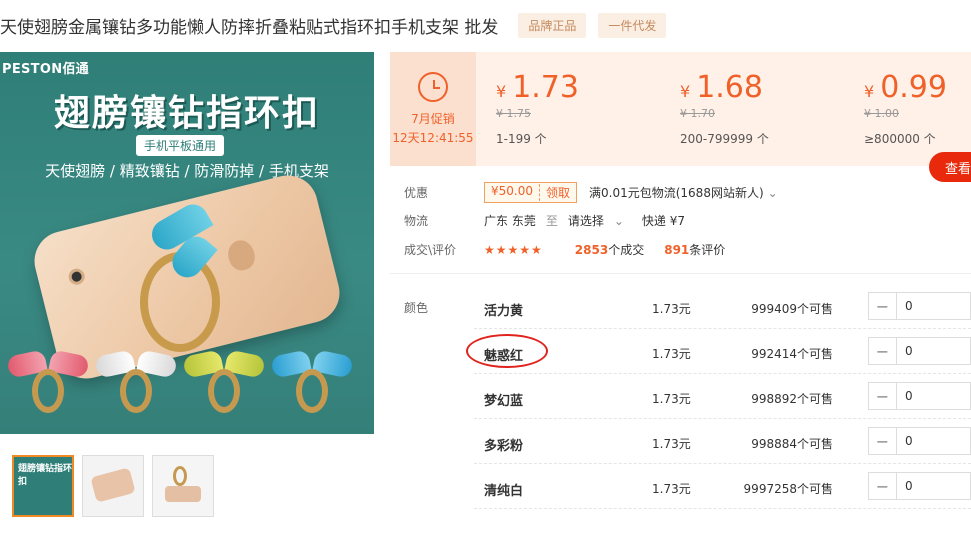 The height and width of the screenshot is (538, 971). I want to click on sku-stock: 9997258个可售, so click(788, 489).